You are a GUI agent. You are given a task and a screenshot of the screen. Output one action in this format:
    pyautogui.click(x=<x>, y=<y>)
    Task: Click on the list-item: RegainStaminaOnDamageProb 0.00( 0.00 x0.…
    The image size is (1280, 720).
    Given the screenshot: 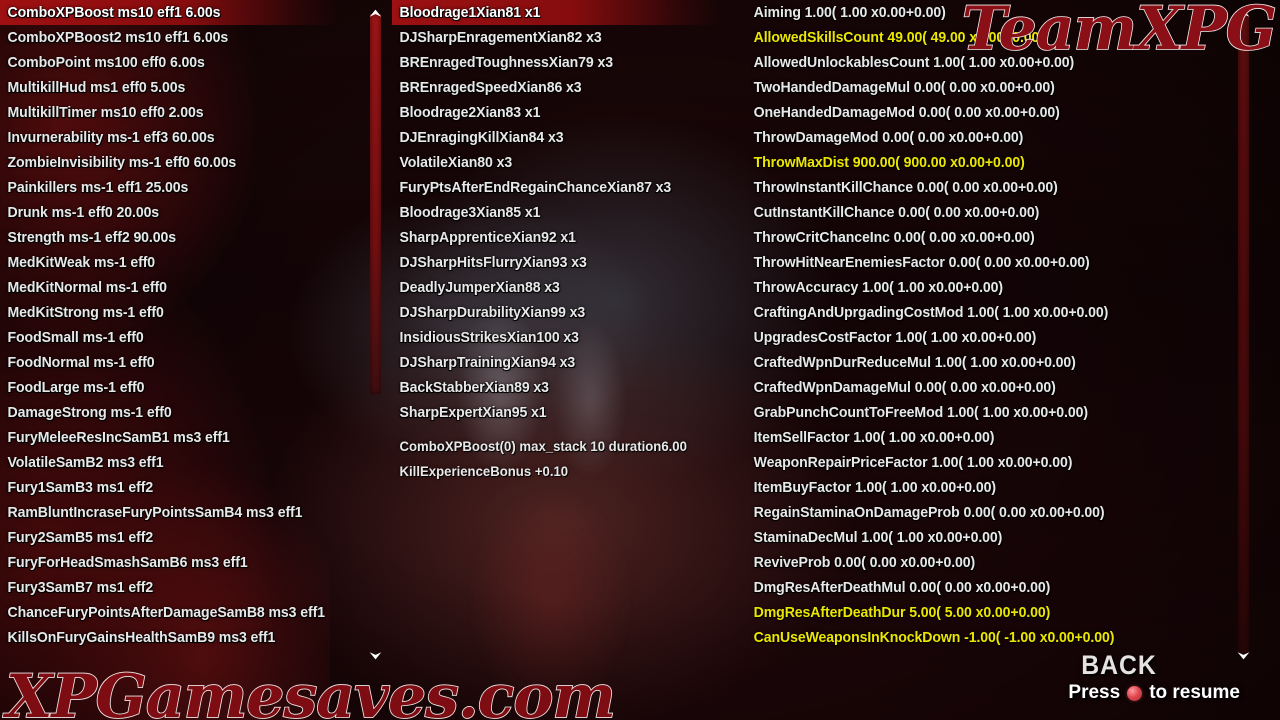 What is the action you would take?
    pyautogui.click(x=970, y=512)
    